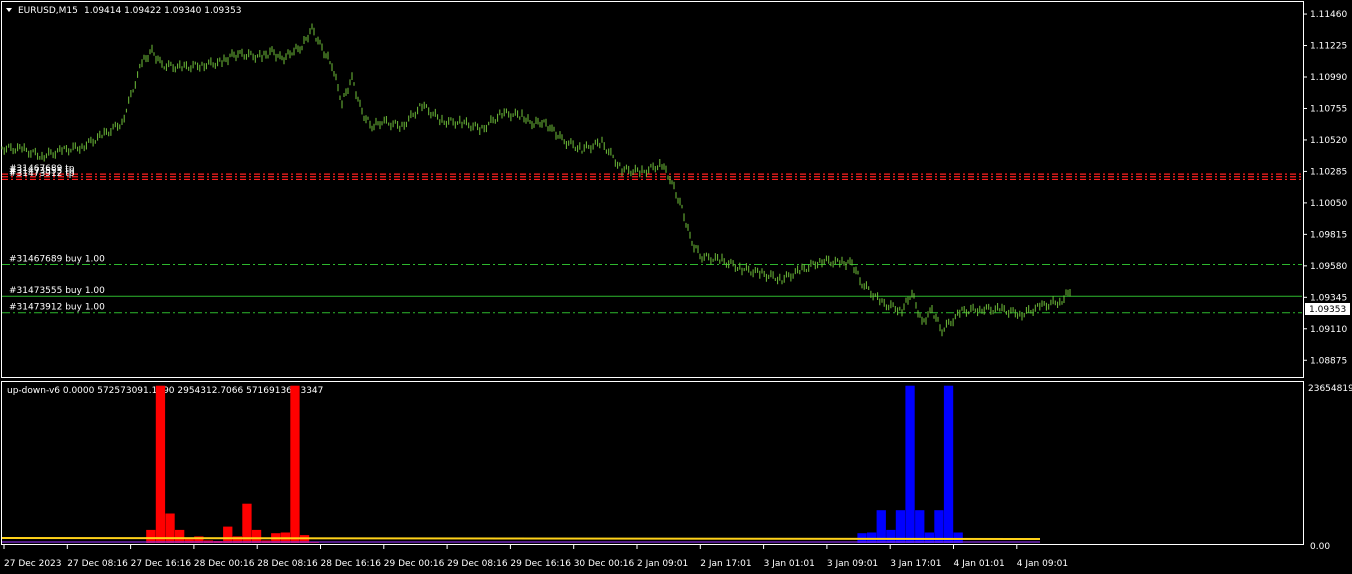 This screenshot has height=574, width=1352. I want to click on time-tick-label: 27 Dec 2023, so click(33, 564).